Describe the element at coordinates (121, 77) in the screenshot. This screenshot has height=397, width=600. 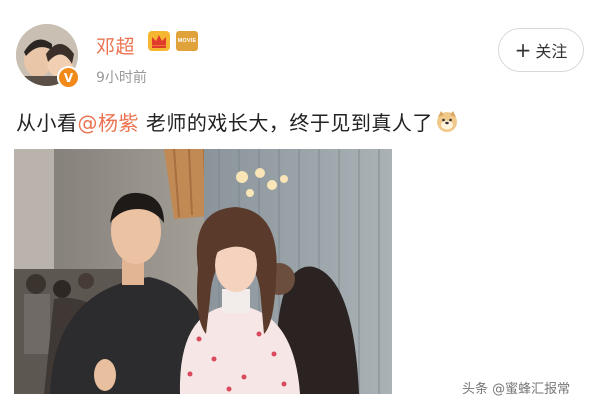
I see `post-timestamp: 9小时前` at that location.